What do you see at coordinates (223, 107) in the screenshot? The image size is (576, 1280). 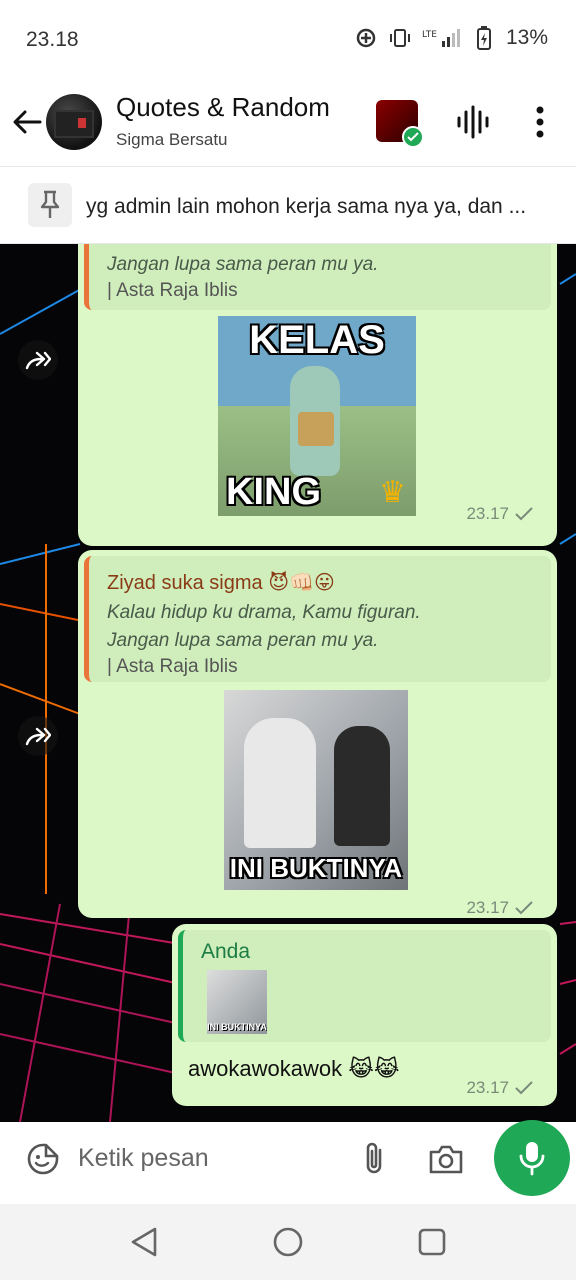 I see `group-title: Quotes & Random` at bounding box center [223, 107].